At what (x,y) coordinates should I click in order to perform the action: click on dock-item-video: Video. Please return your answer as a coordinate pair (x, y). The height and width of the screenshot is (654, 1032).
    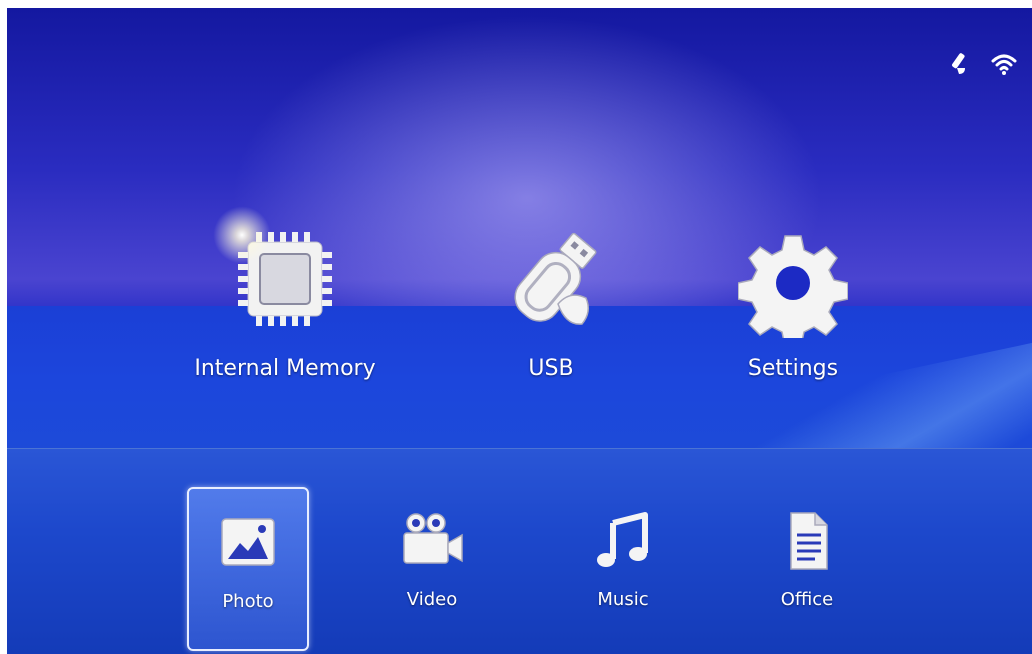
    Looking at the image, I should click on (432, 569).